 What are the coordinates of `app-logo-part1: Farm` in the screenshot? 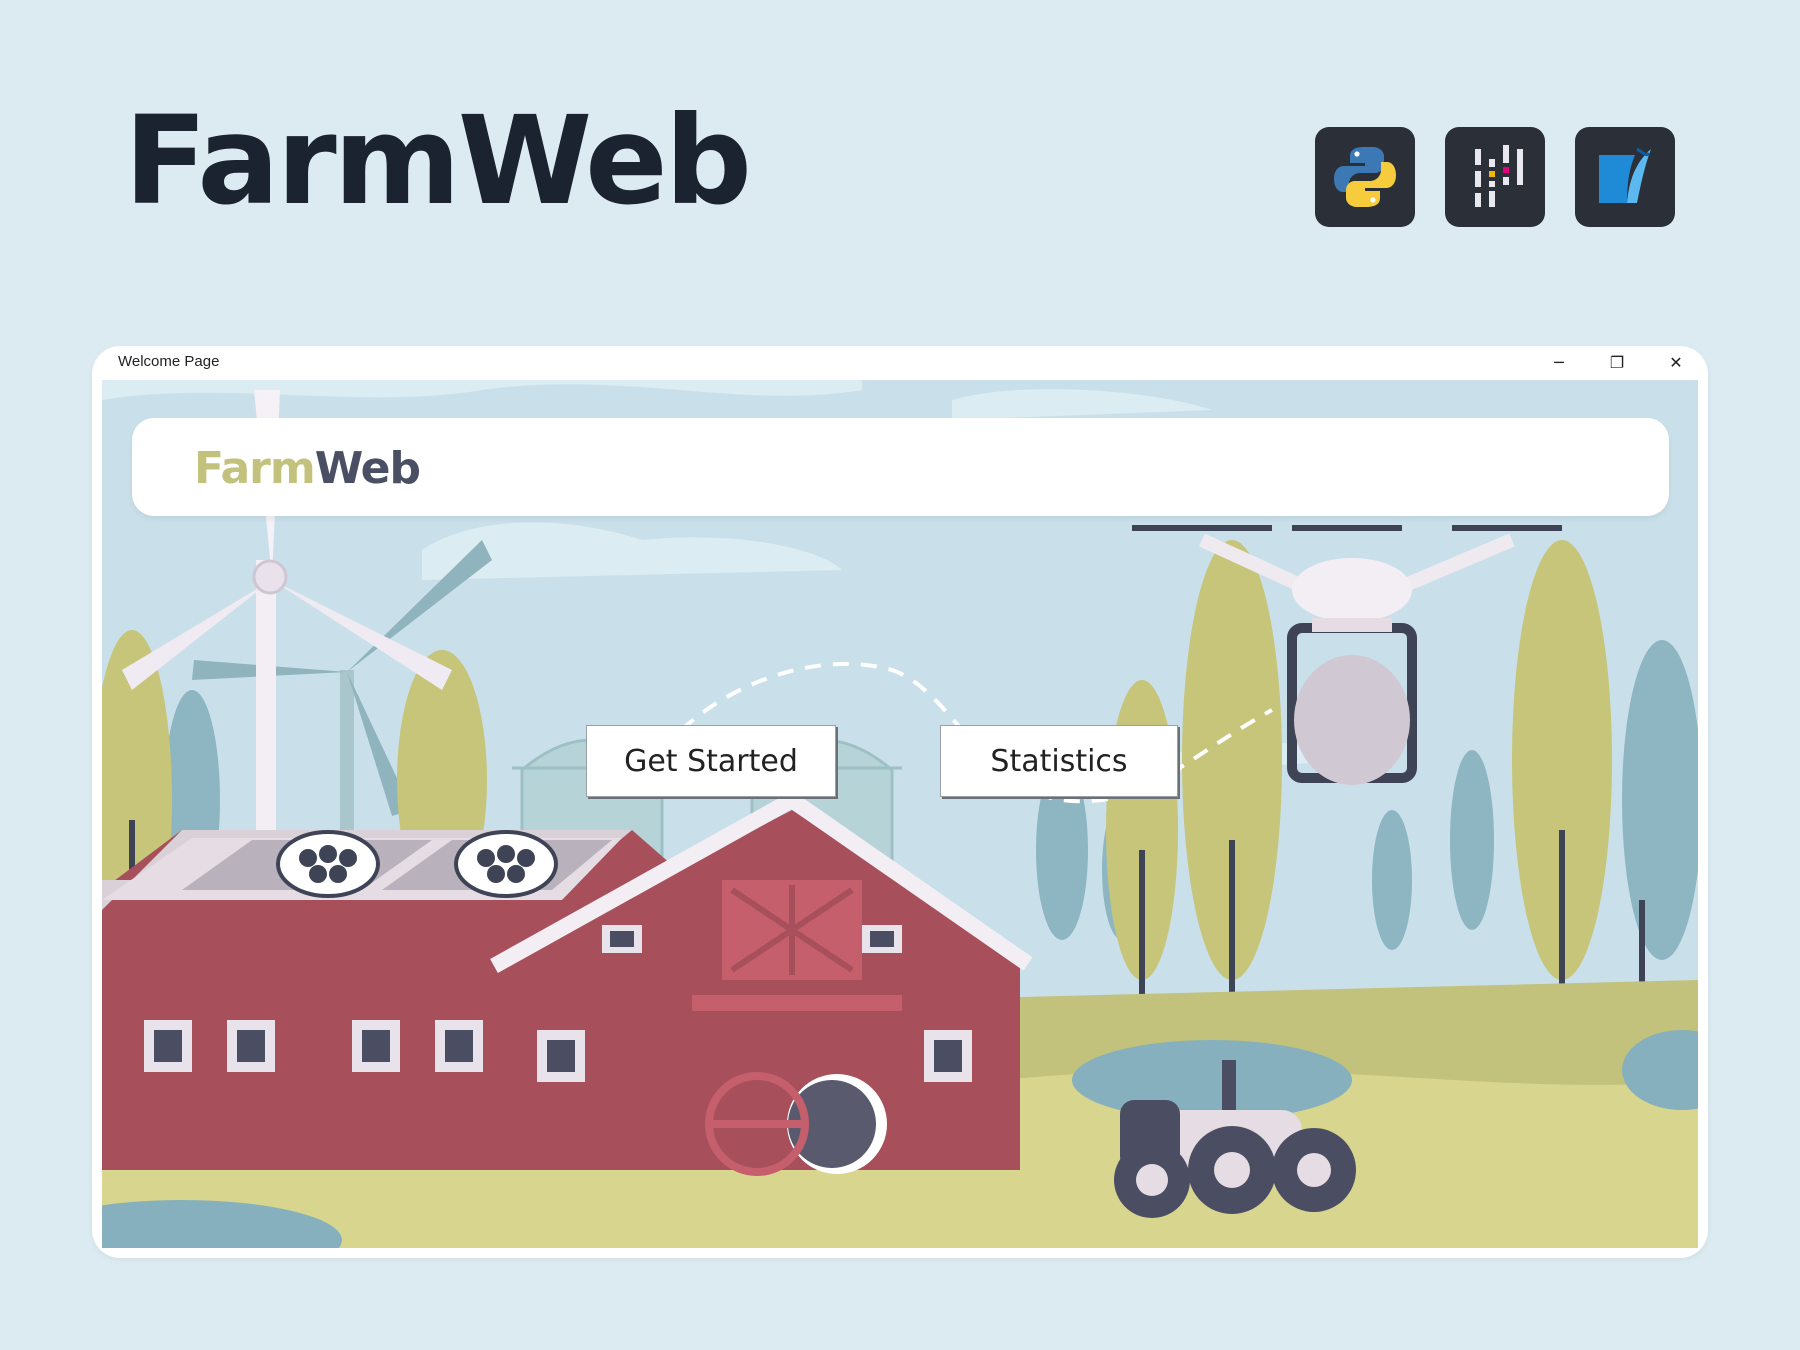 It's located at (255, 468).